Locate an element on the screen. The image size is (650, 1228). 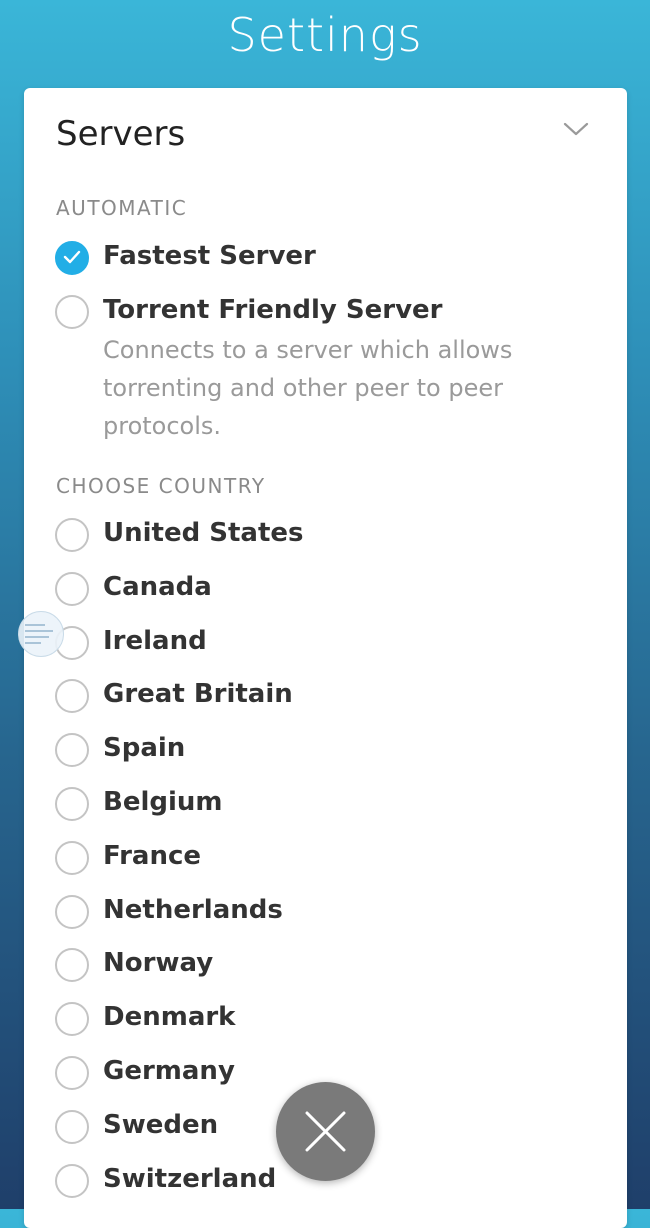
country-label: Norway is located at coordinates (158, 963).